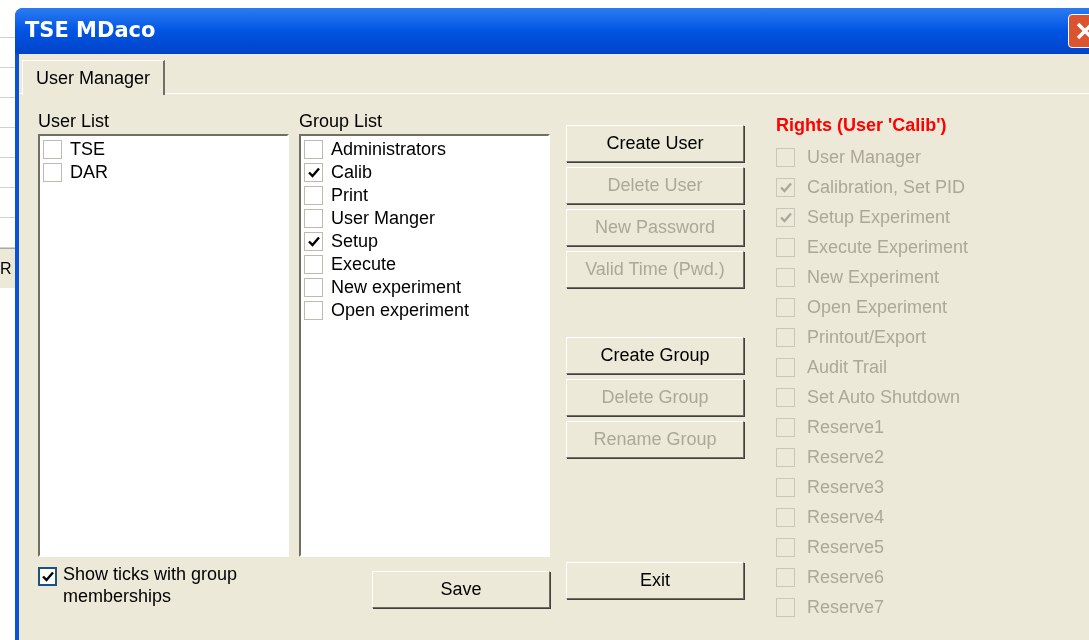  Describe the element at coordinates (886, 187) in the screenshot. I see `right-label: Calibration, Set PID` at that location.